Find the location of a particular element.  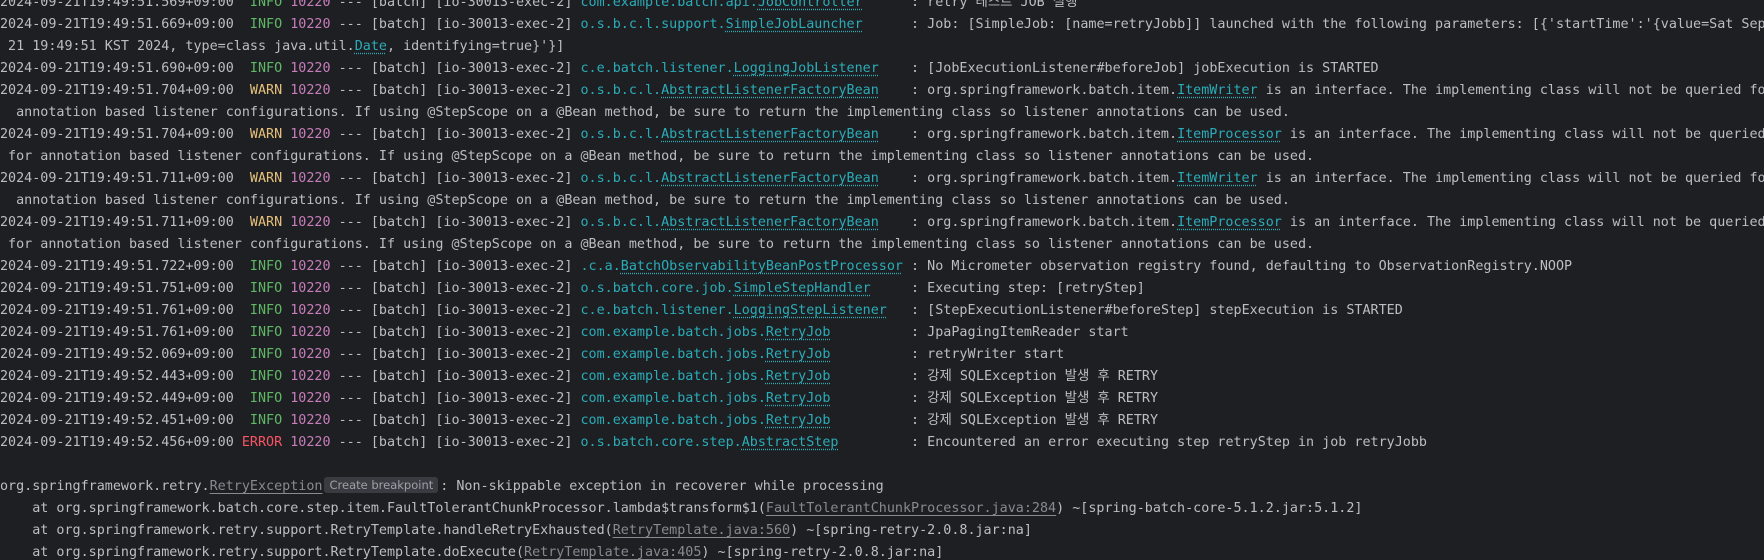

logger-class-link: AbstractStep is located at coordinates (790, 442).